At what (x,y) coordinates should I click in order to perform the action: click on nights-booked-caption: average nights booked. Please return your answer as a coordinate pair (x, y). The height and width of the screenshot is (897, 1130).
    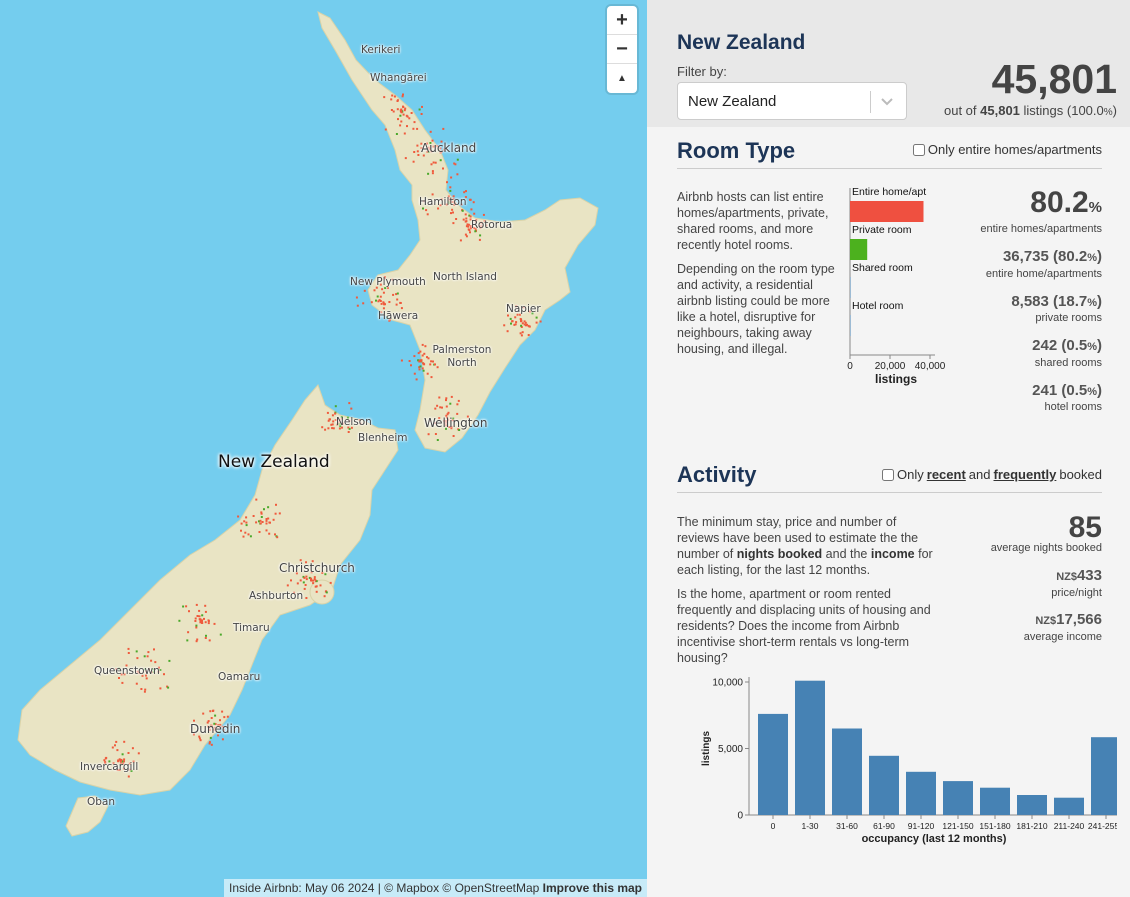
    Looking at the image, I should click on (1046, 548).